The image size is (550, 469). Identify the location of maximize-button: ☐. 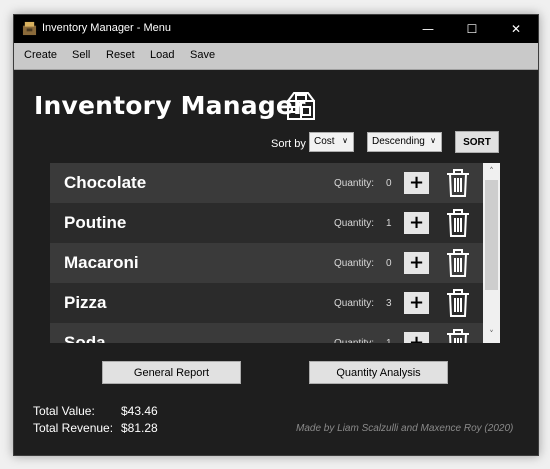
(472, 29).